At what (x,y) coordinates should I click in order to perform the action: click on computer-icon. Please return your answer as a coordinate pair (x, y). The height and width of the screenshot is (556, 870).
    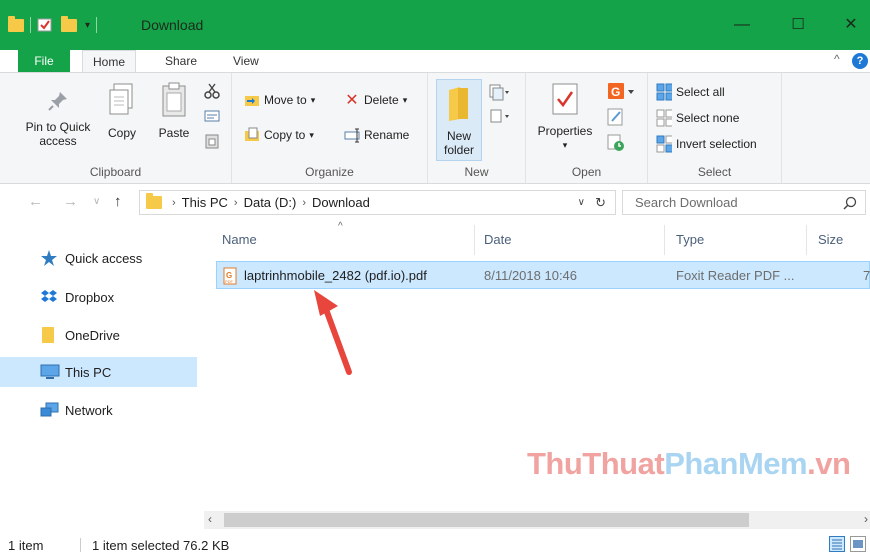
    Looking at the image, I should click on (50, 371).